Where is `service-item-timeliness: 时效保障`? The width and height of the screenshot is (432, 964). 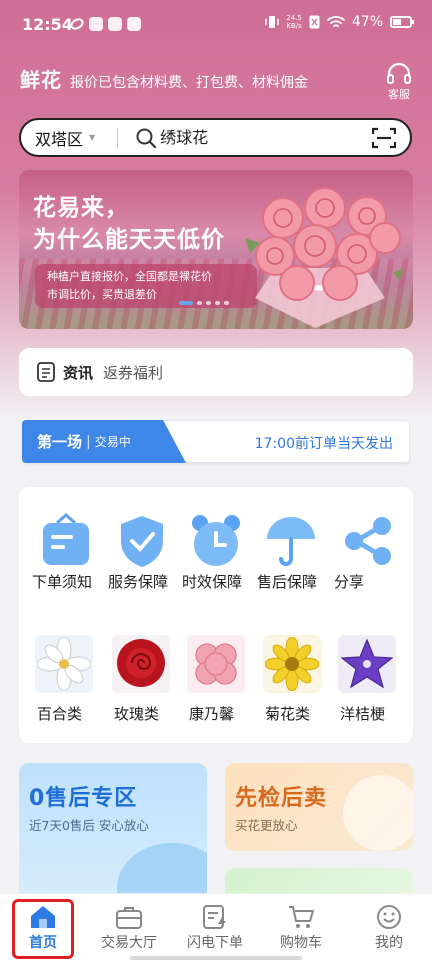
service-item-timeliness: 时效保障 is located at coordinates (218, 552).